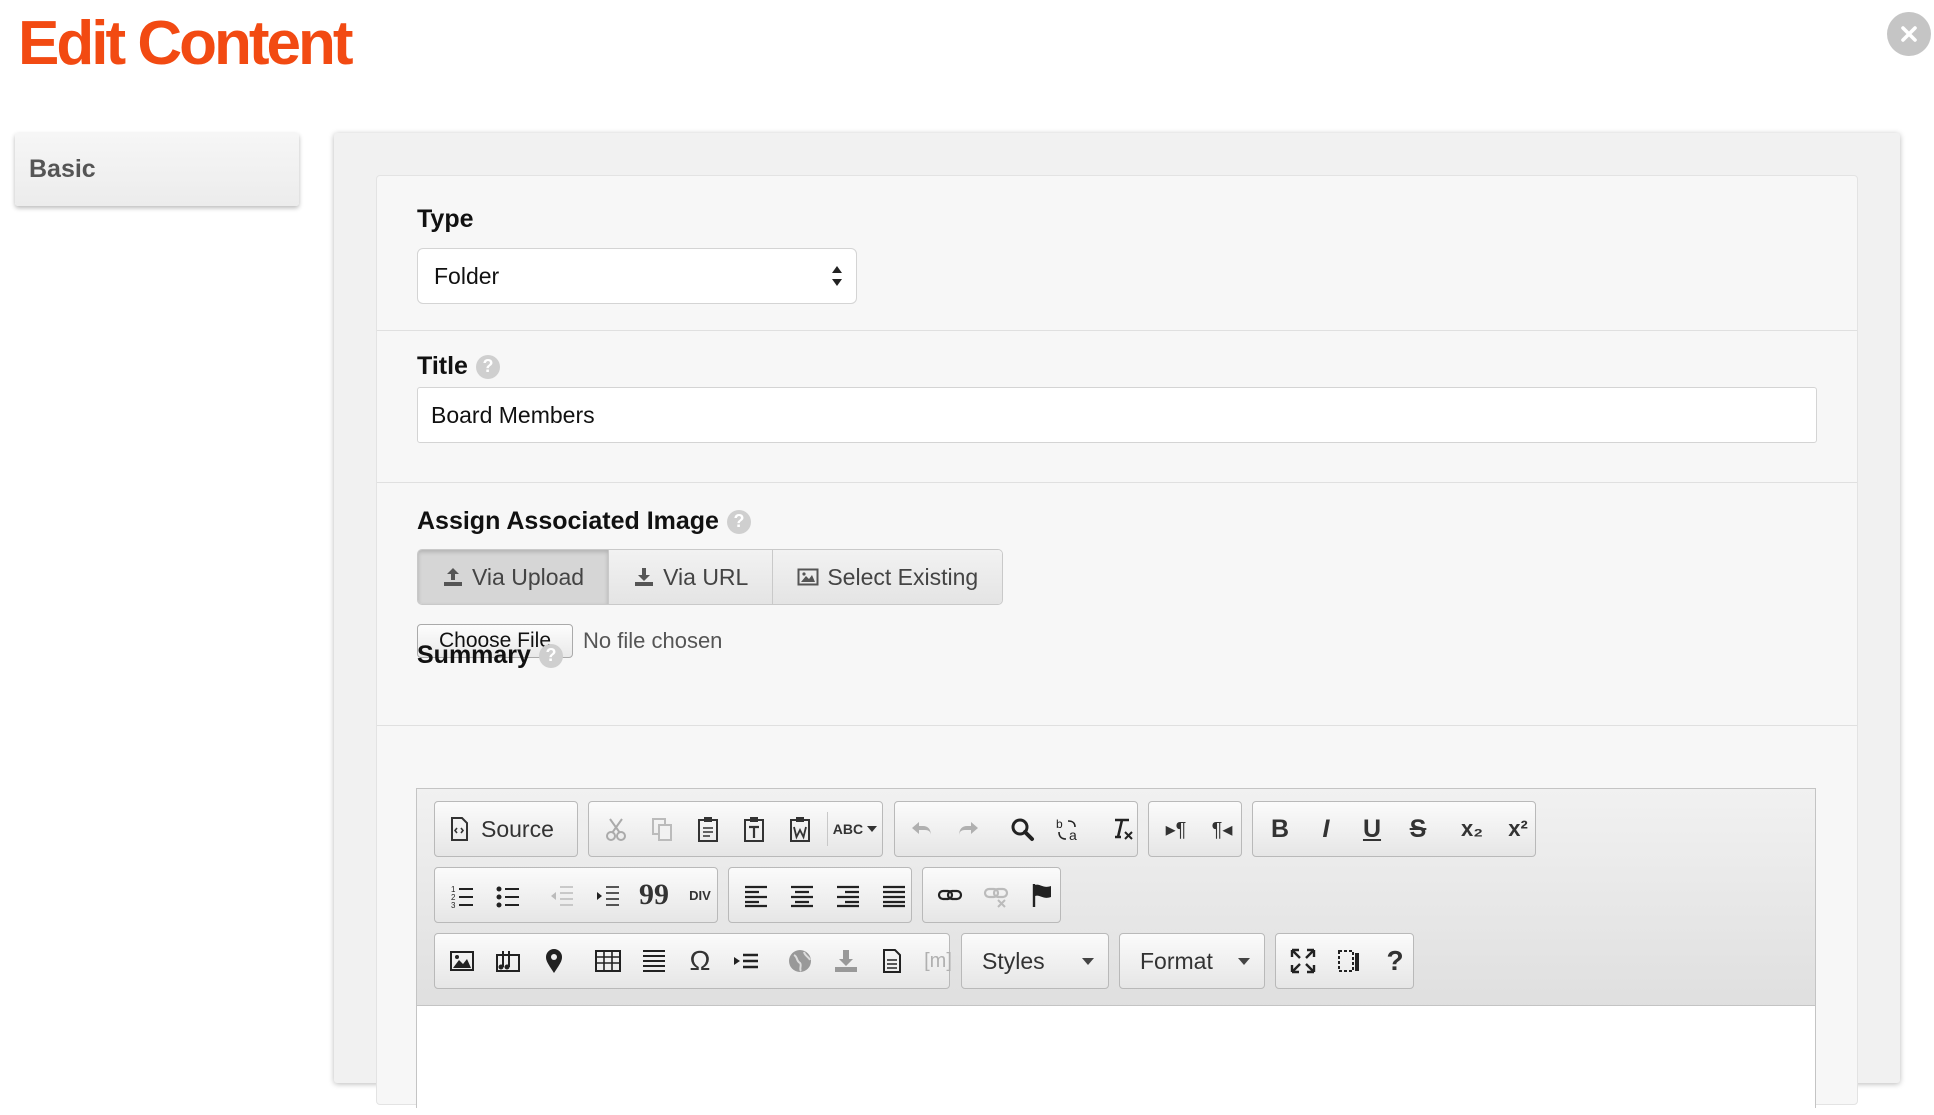 This screenshot has width=1934, height=1115. I want to click on find-icon, so click(1022, 829).